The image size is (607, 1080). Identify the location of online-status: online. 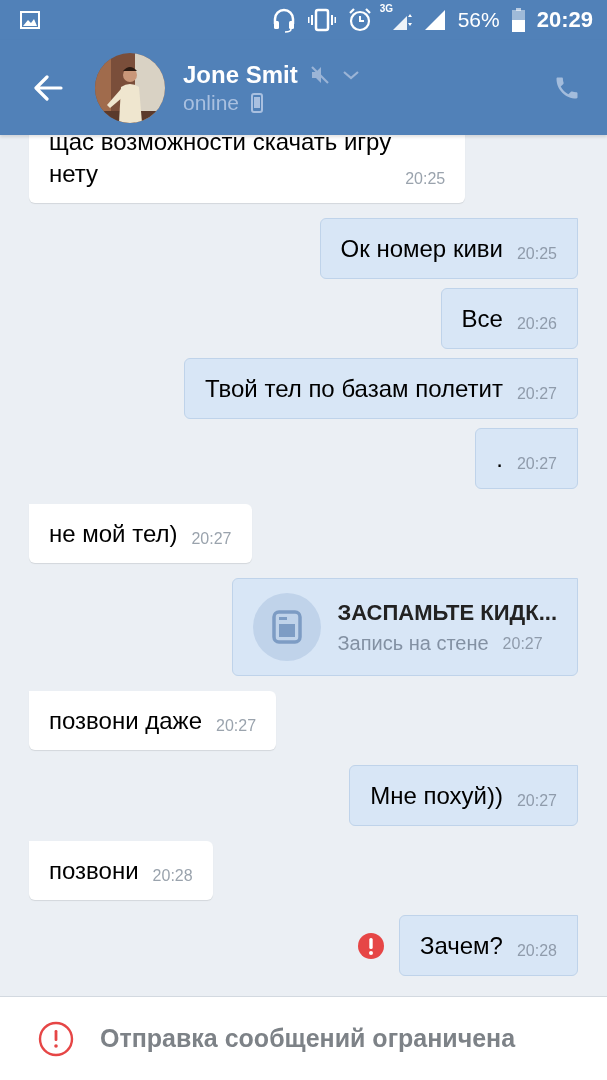
(211, 102).